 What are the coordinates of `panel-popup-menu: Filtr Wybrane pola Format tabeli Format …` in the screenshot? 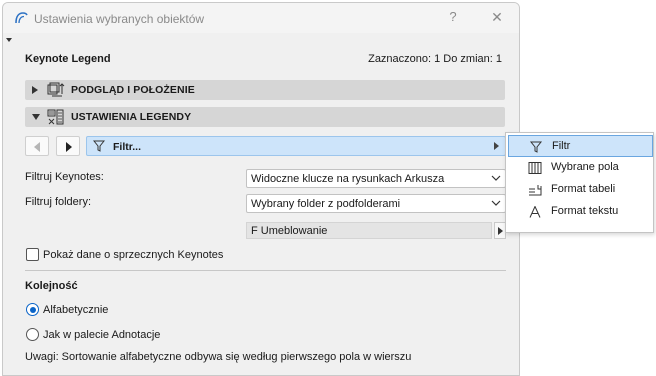 It's located at (579, 182).